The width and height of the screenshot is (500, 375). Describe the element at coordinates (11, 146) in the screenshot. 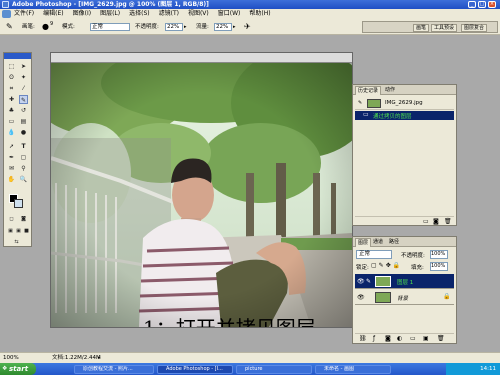

I see `path-selection-icon: ➚` at that location.